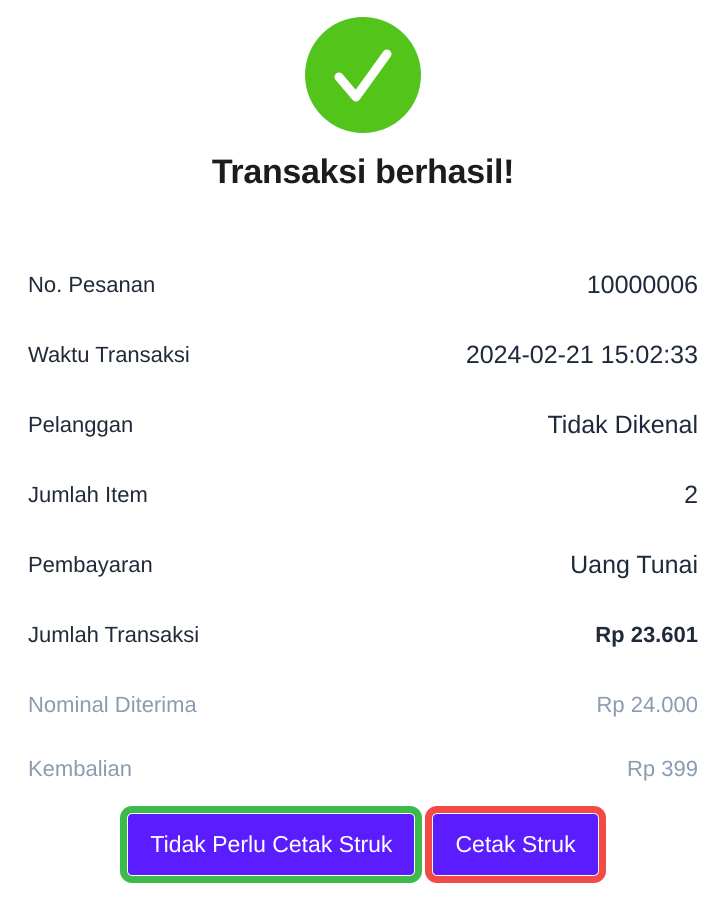 This screenshot has height=904, width=726. What do you see at coordinates (88, 495) in the screenshot?
I see `detail-label: Jumlah Item` at bounding box center [88, 495].